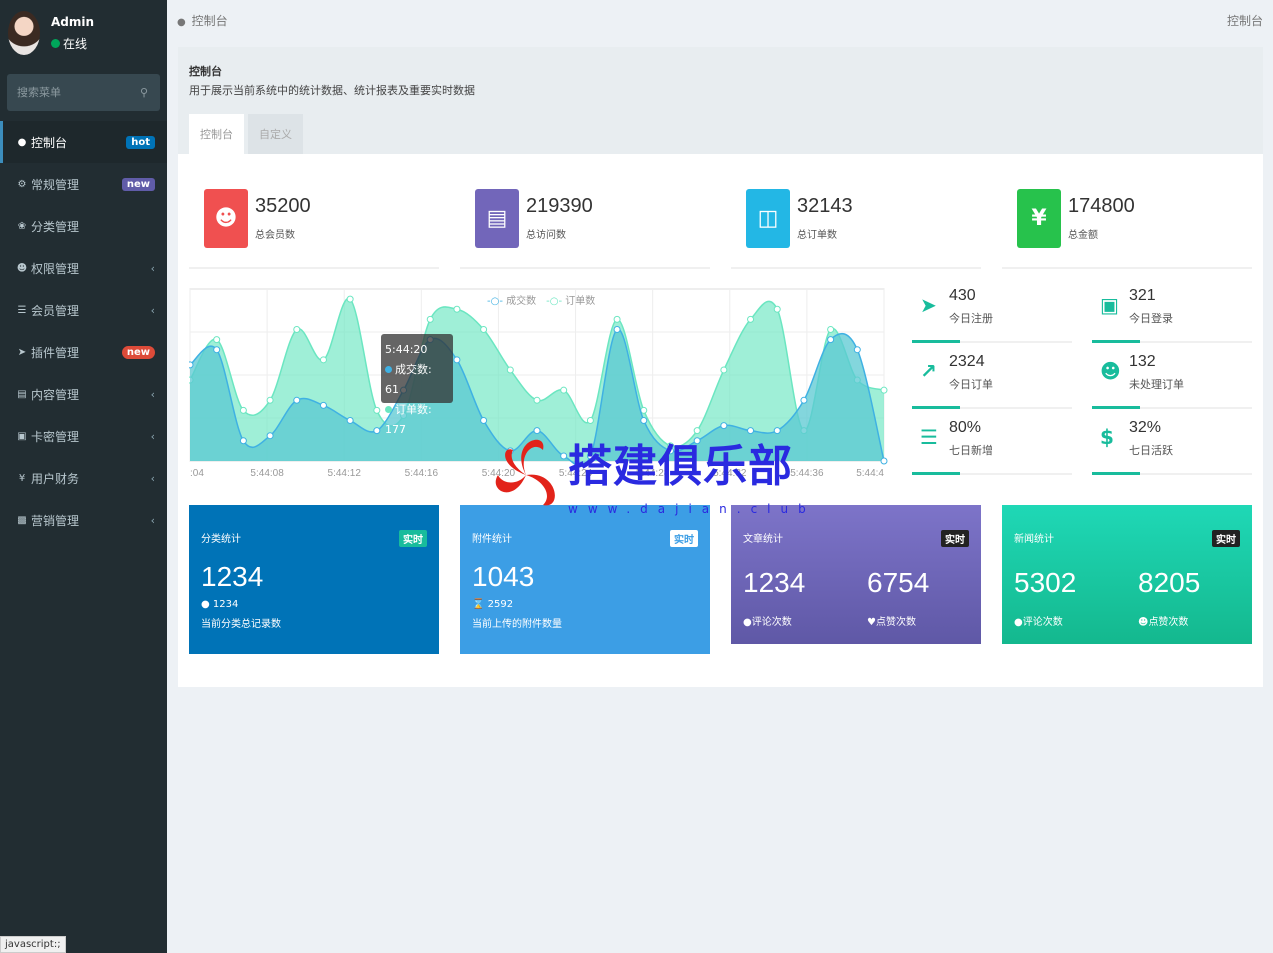  What do you see at coordinates (1142, 361) in the screenshot?
I see `mini-stat-value: 132` at bounding box center [1142, 361].